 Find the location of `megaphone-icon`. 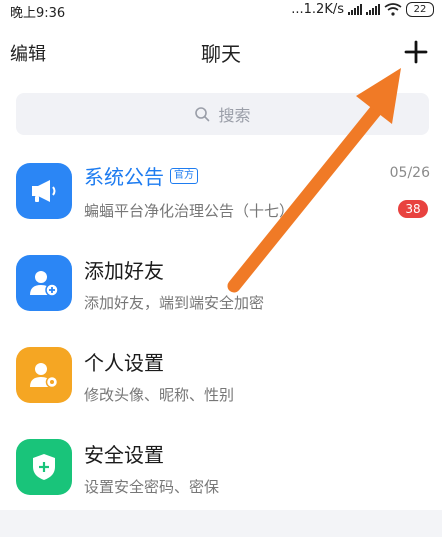

megaphone-icon is located at coordinates (44, 191).